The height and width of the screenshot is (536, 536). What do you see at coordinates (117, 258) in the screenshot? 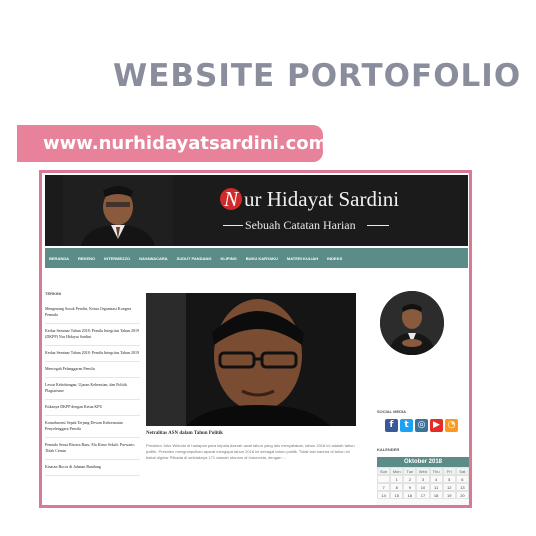
I see `nav-item-intermezzo: INTERMEZZO` at bounding box center [117, 258].